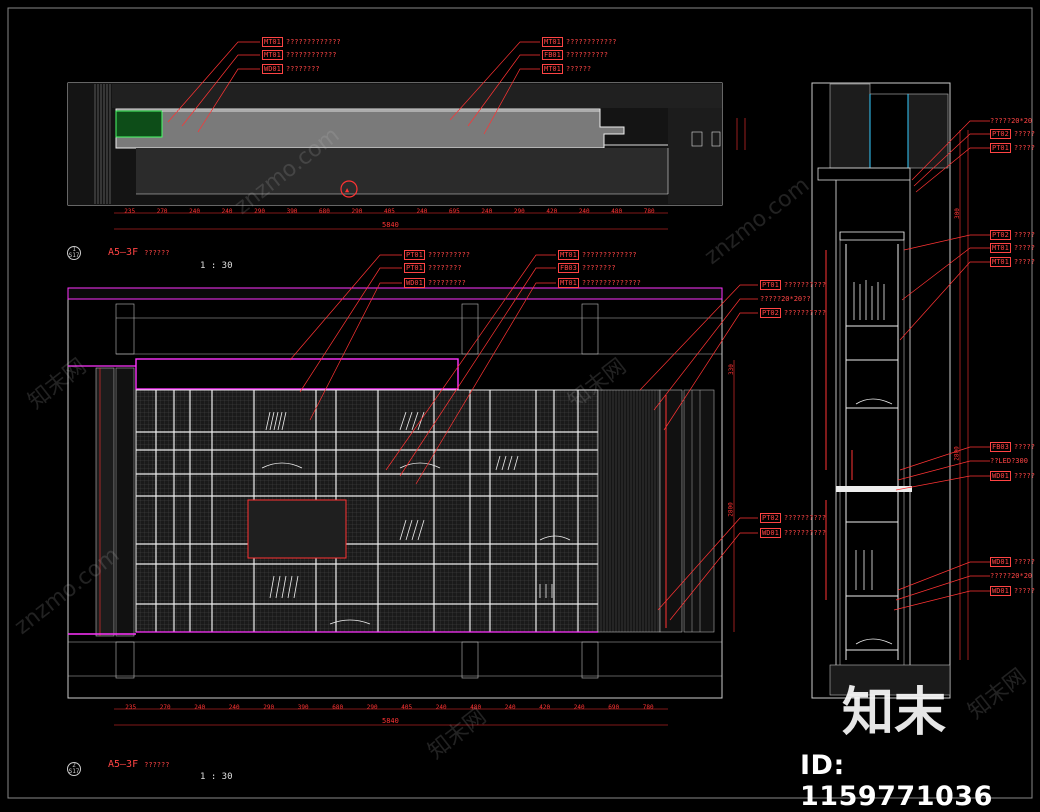  What do you see at coordinates (139, 252) in the screenshot?
I see `plan-view-title: A5—3F ??????` at bounding box center [139, 252].